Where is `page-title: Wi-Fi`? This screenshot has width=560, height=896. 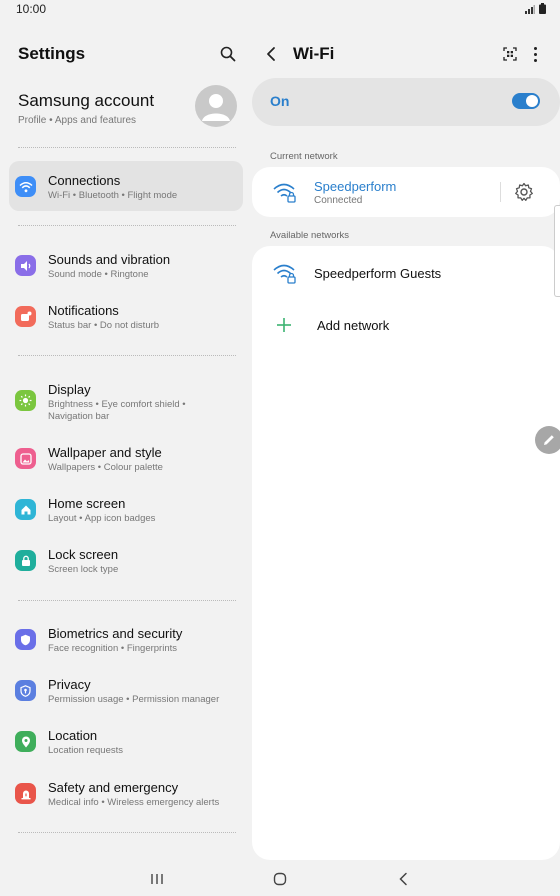
page-title: Wi-Fi is located at coordinates (314, 53).